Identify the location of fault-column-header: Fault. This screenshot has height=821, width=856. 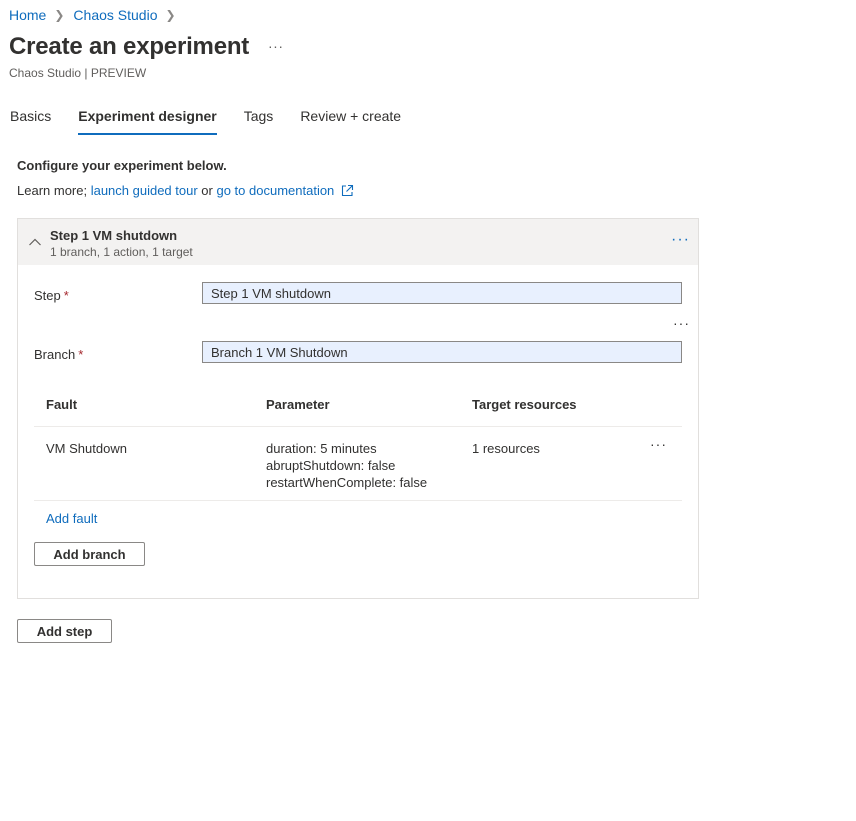
(62, 404).